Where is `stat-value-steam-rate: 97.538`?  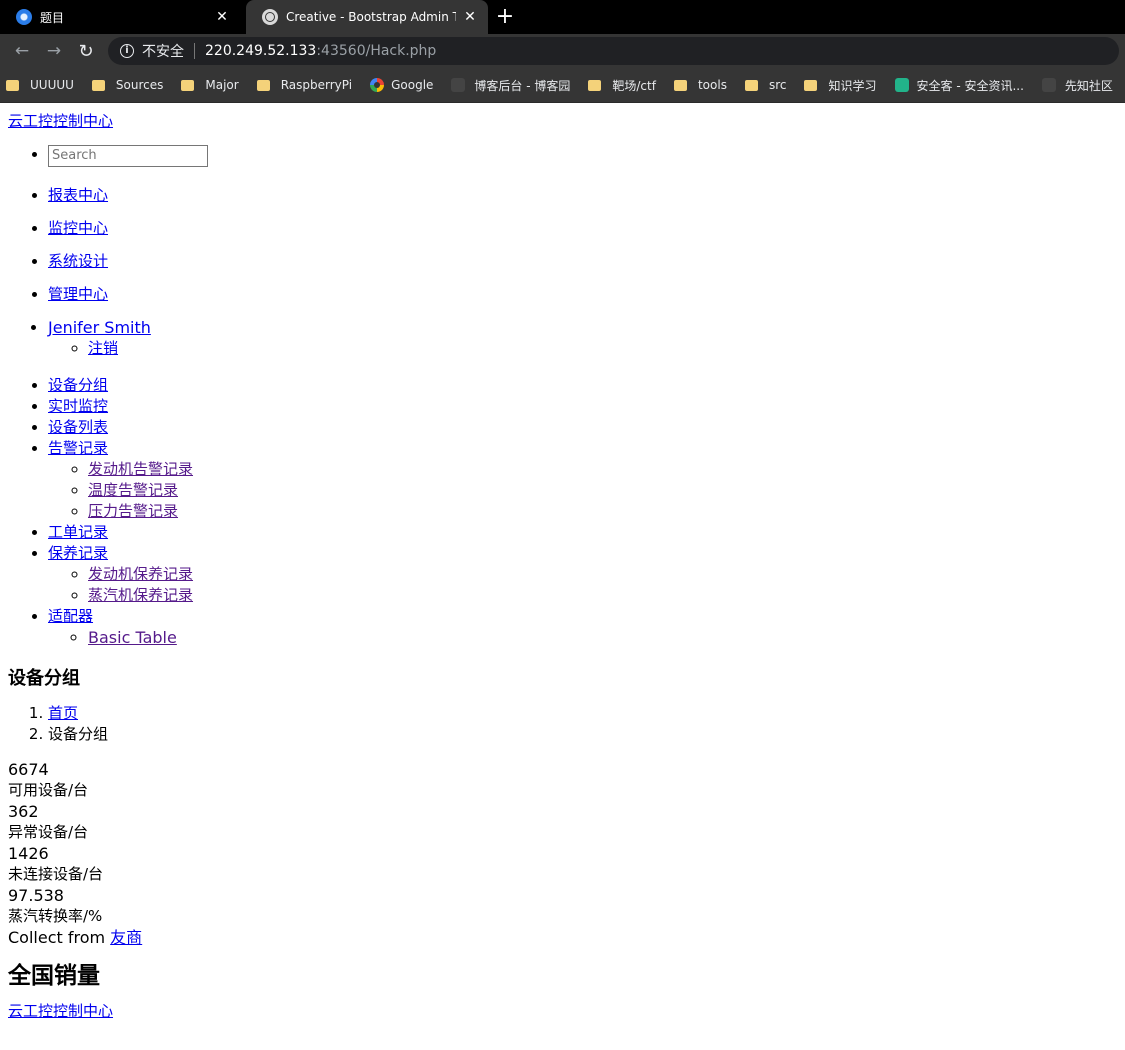
stat-value-steam-rate: 97.538 is located at coordinates (36, 895).